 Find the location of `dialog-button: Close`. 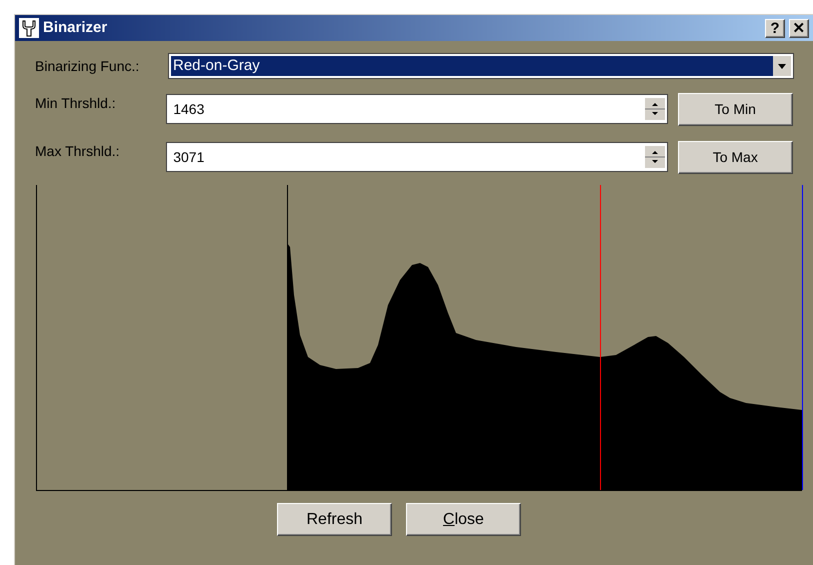

dialog-button: Close is located at coordinates (463, 519).